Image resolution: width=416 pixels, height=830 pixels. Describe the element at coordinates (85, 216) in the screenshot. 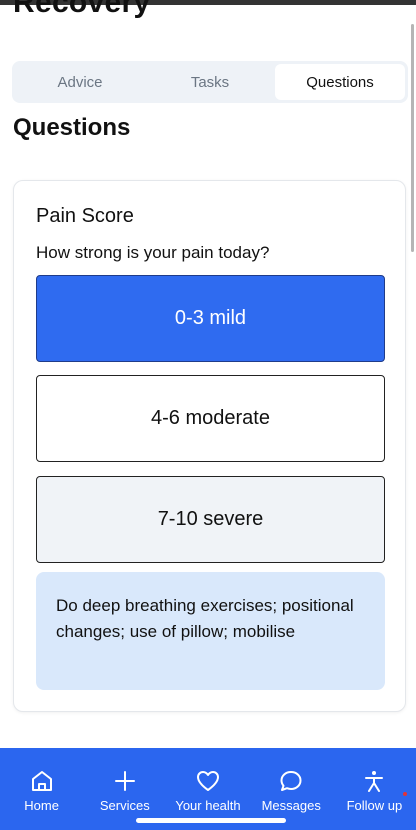

I see `card-title: Pain Score` at that location.